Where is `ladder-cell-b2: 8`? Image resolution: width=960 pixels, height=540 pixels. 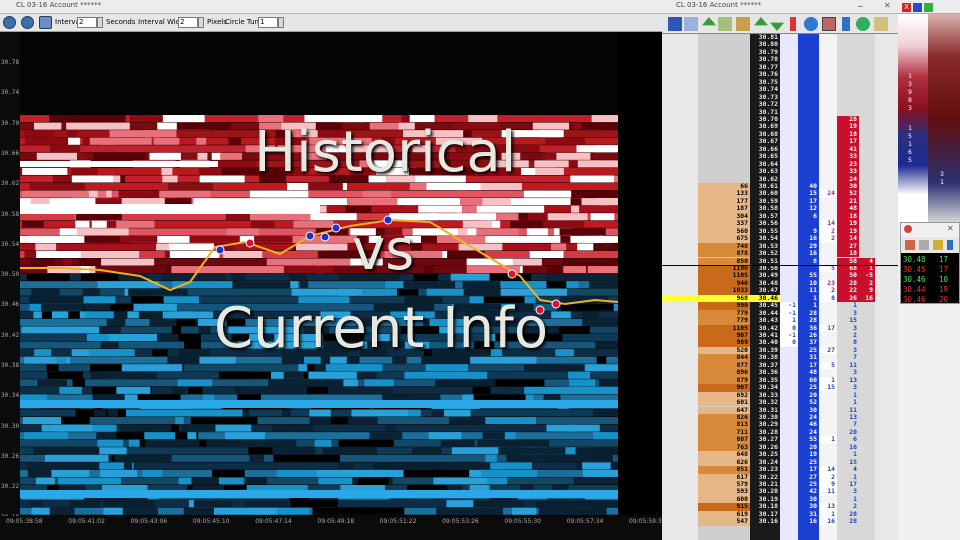
ladder-cell-b2: 8 is located at coordinates (828, 298).